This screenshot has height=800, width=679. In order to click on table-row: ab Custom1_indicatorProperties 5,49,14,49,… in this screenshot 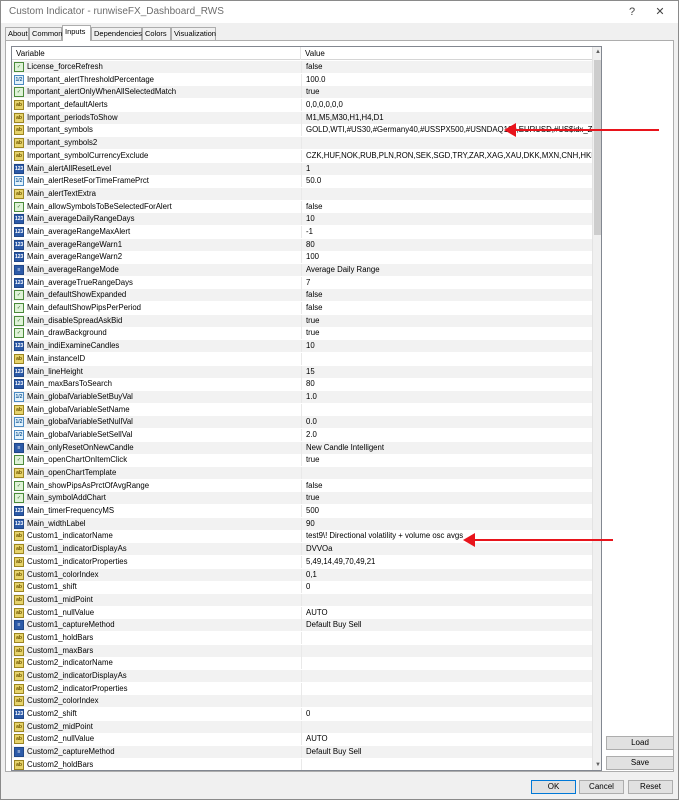, I will do `click(302, 562)`.